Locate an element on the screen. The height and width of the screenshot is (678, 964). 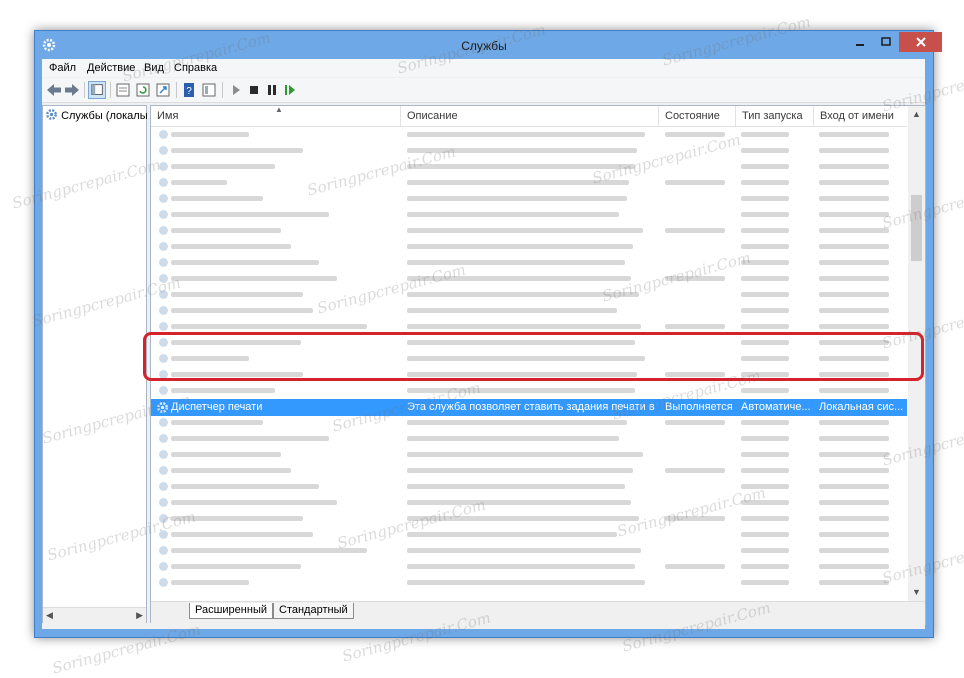
menu-view: Вид is located at coordinates (154, 68).